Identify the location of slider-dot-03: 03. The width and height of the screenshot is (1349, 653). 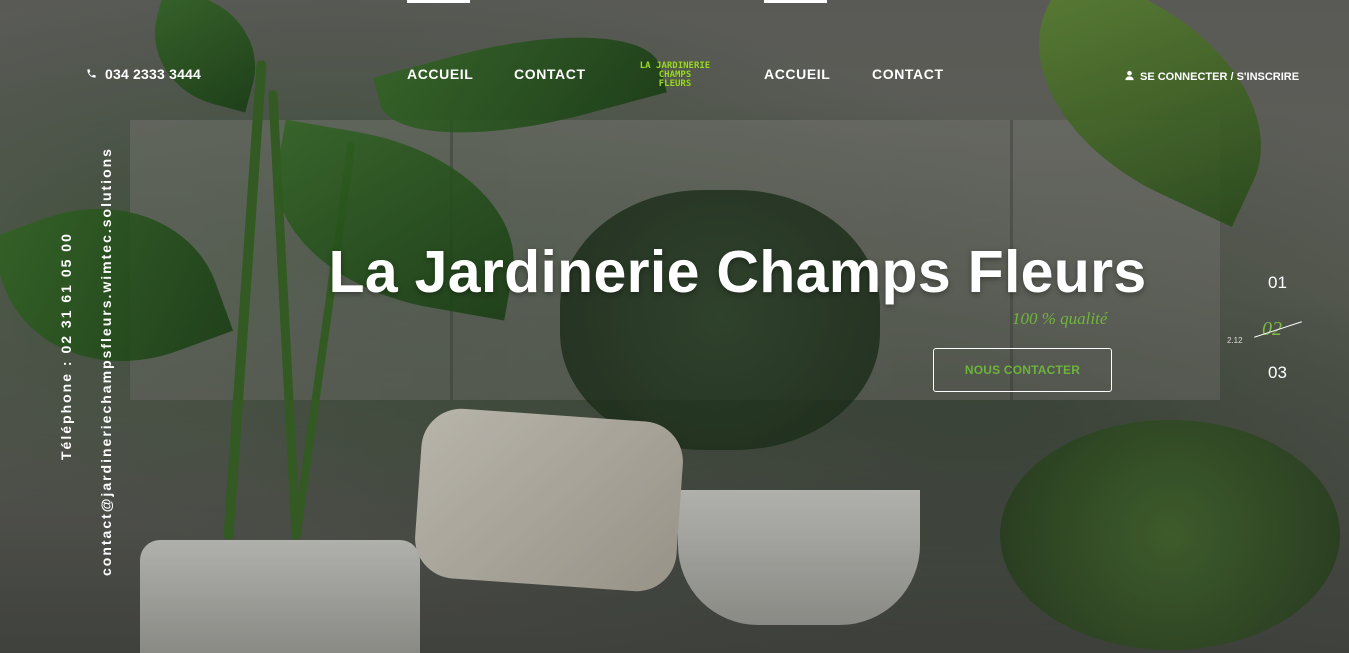
(1277, 373).